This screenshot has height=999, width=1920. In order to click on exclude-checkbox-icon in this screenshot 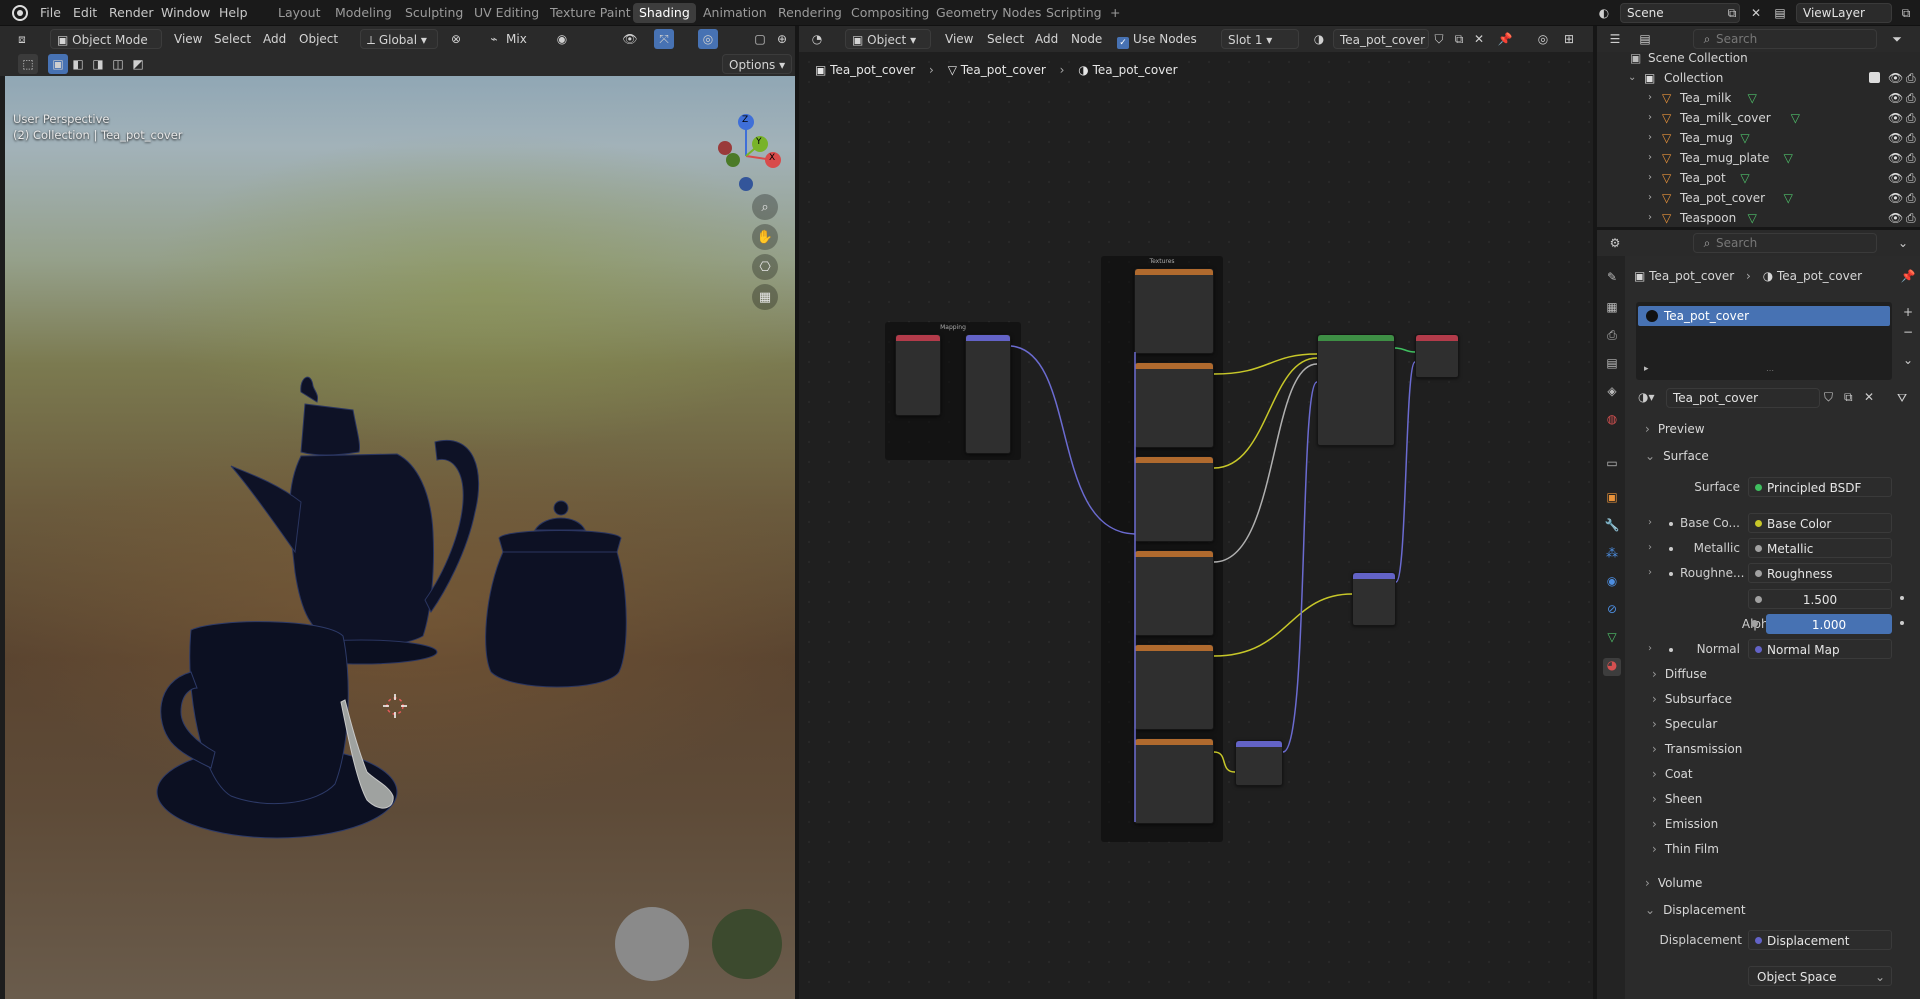, I will do `click(1874, 77)`.